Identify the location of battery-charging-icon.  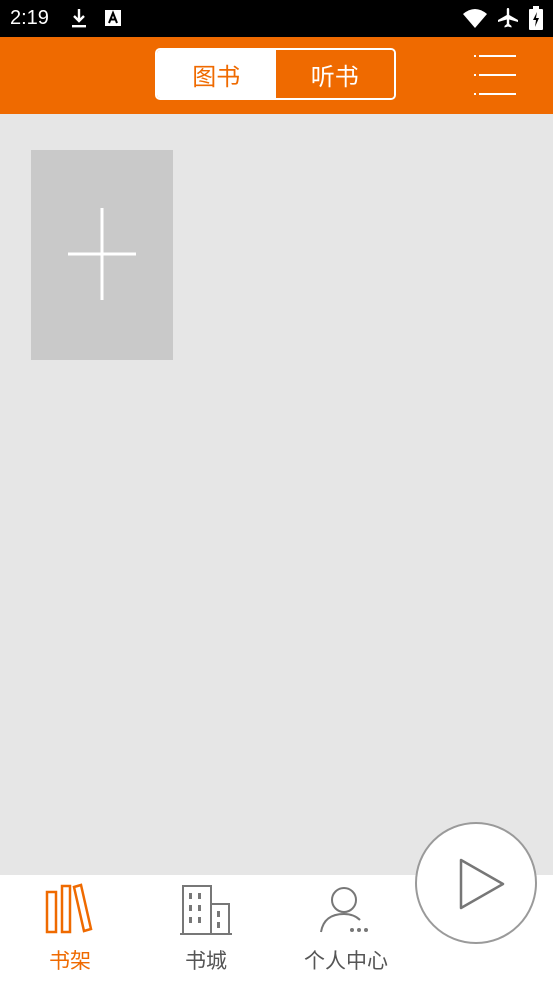
(536, 18).